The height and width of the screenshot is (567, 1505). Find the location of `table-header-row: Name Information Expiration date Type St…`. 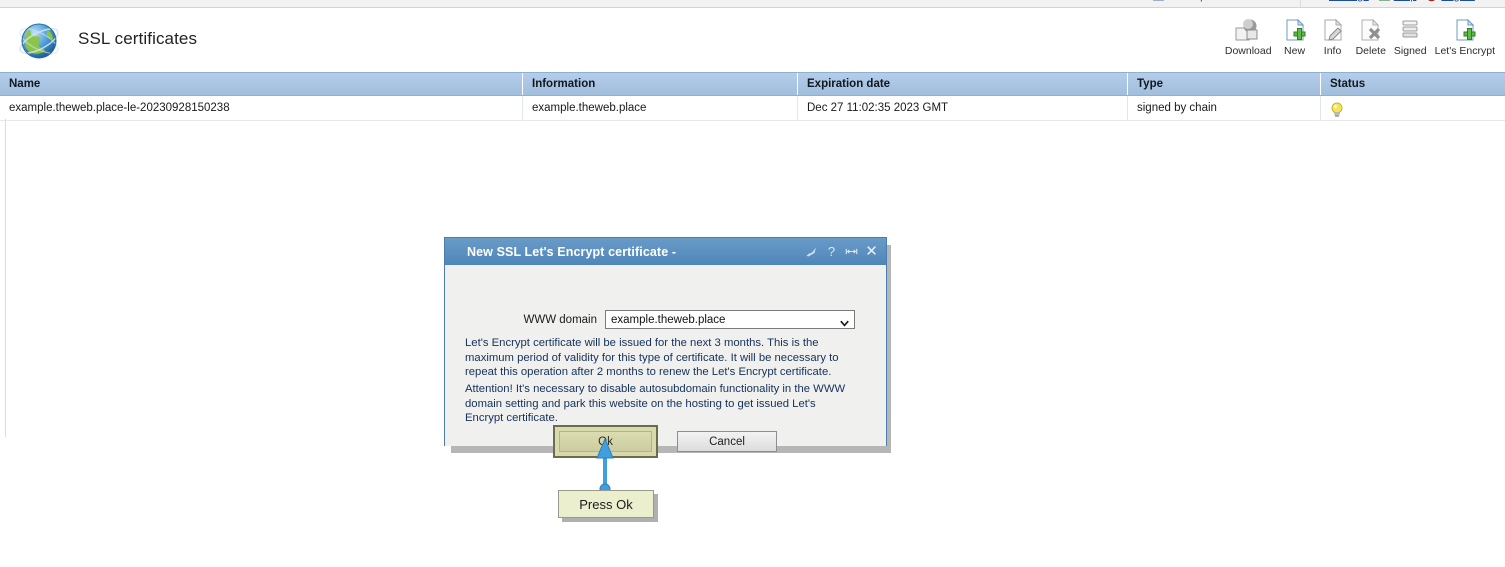

table-header-row: Name Information Expiration date Type St… is located at coordinates (752, 84).